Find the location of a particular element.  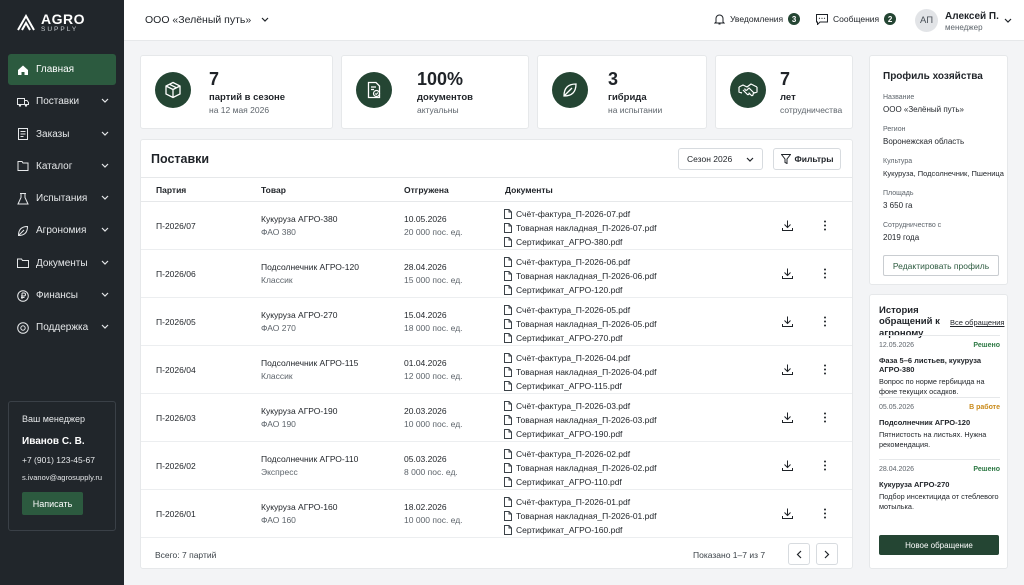

document-link: Товарная накладная_П-2026-03.pdf is located at coordinates (580, 420).